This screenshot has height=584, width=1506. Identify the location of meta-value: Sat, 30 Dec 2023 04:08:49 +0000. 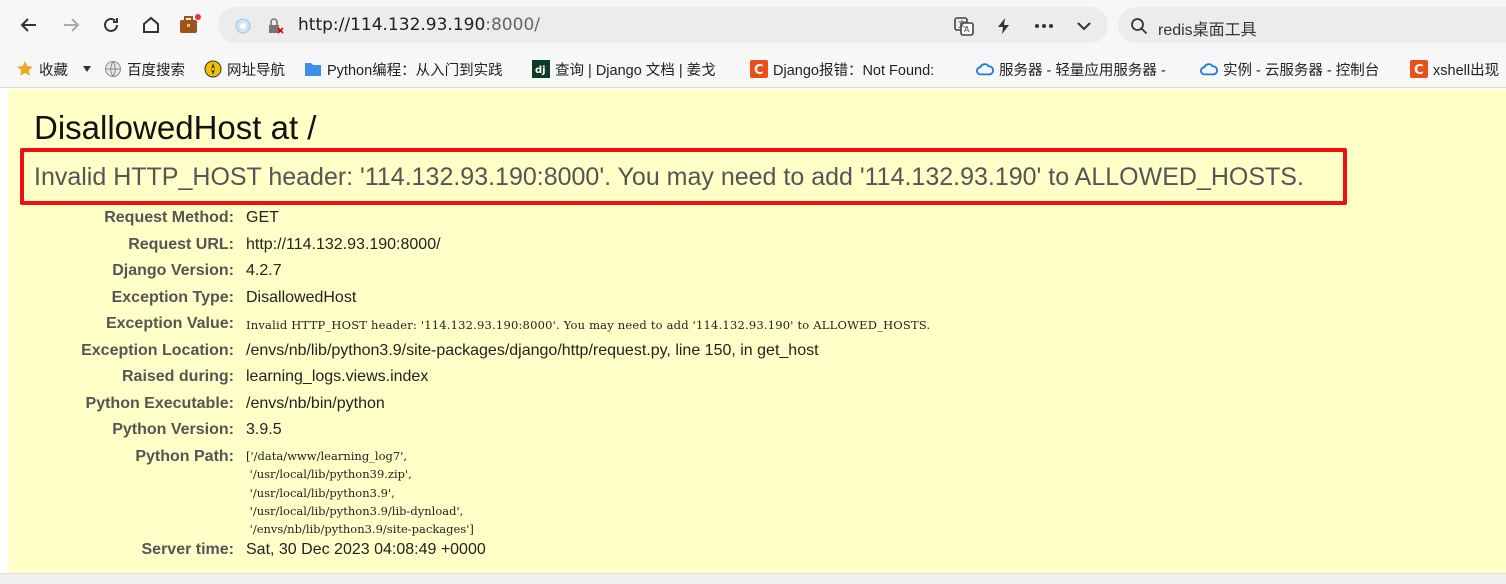
(366, 549).